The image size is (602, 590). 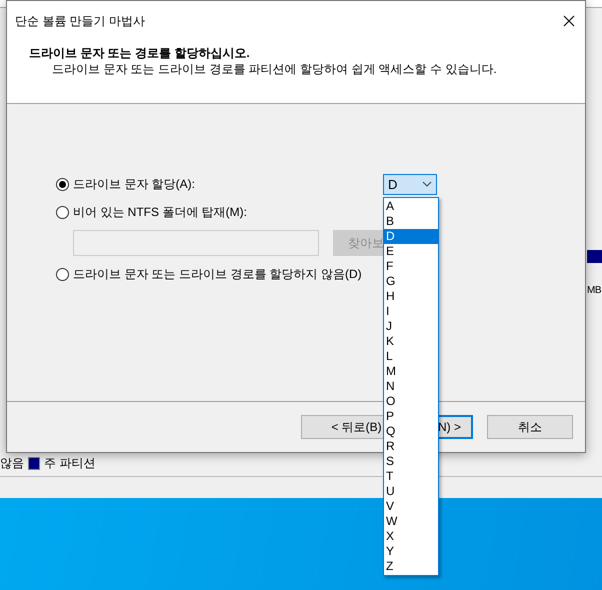 I want to click on option-label: 드라이브 문자 할당(A):, so click(x=134, y=184).